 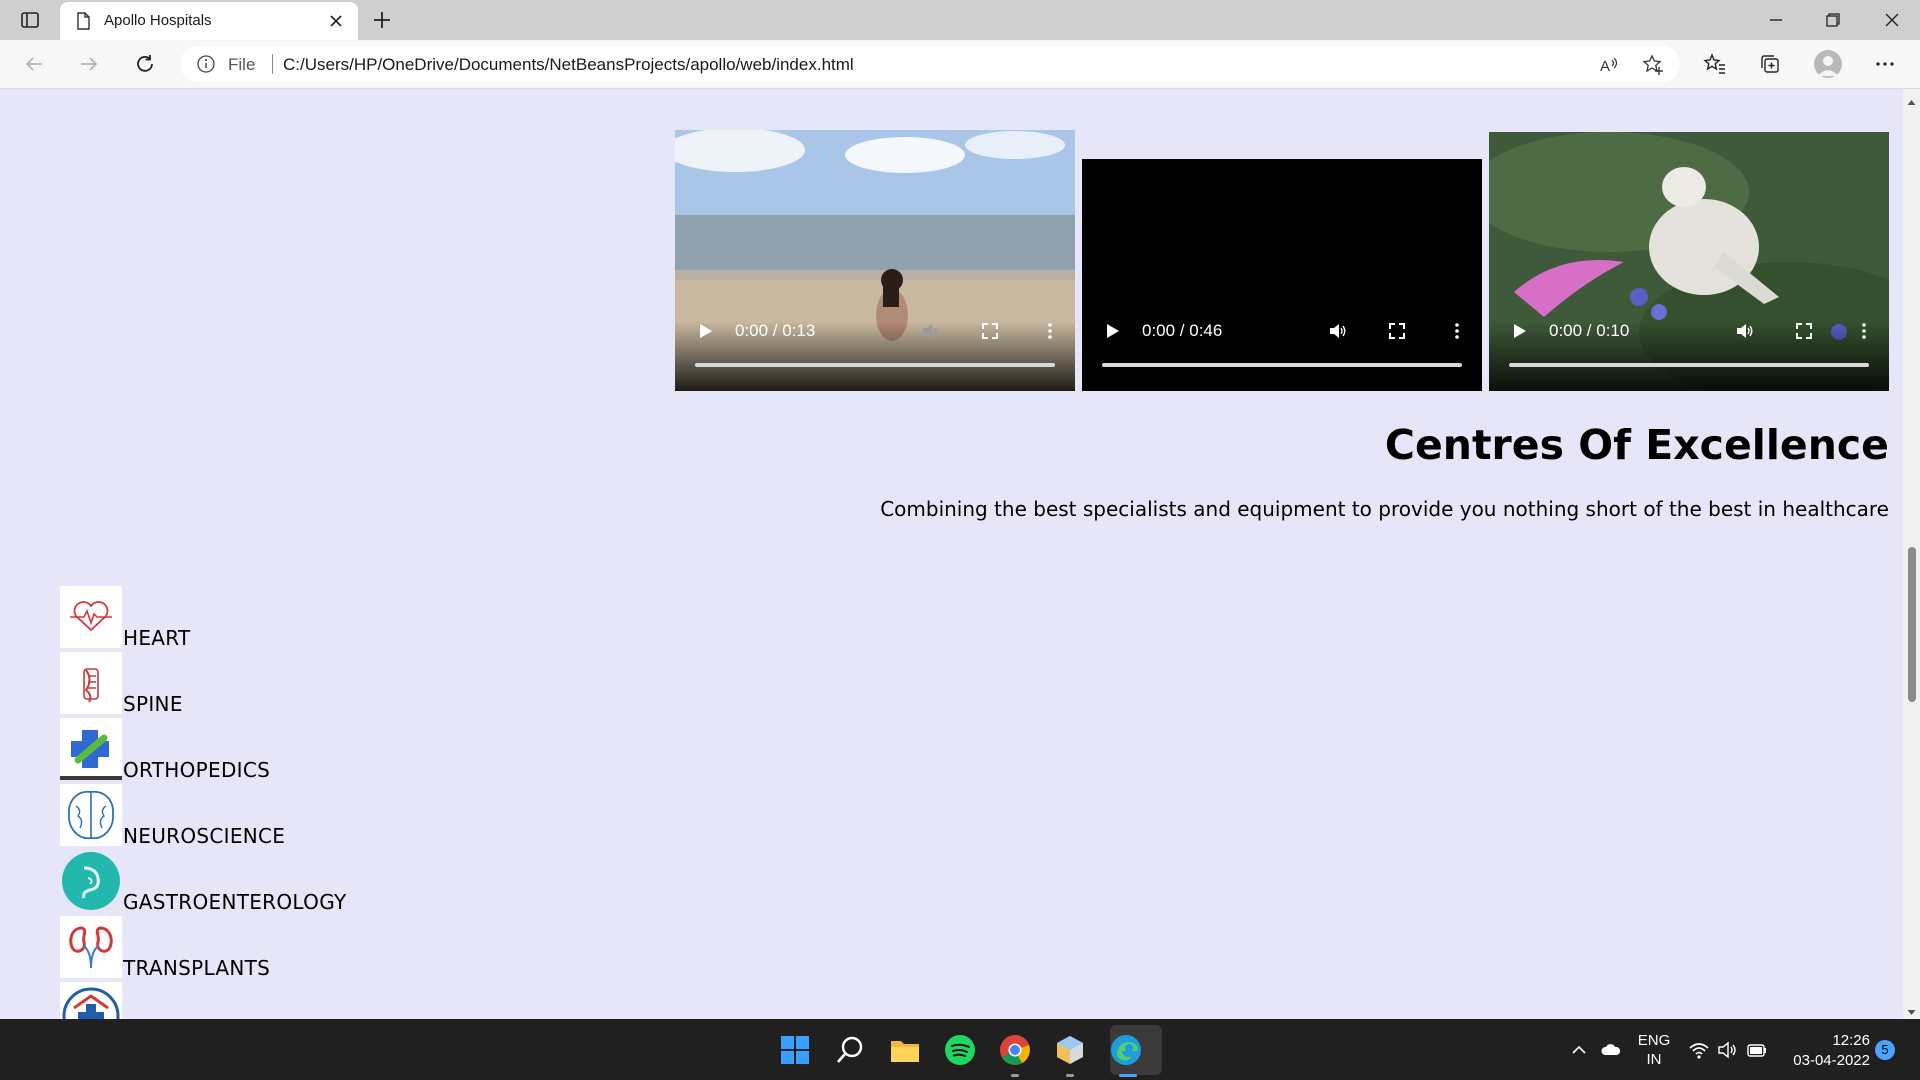 I want to click on centre-label: ORTHOPEDICS, so click(x=197, y=770).